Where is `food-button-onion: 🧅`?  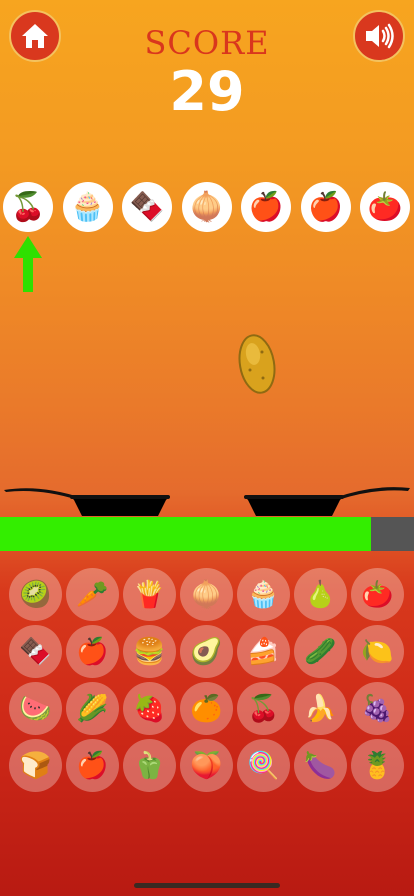 food-button-onion: 🧅 is located at coordinates (206, 594).